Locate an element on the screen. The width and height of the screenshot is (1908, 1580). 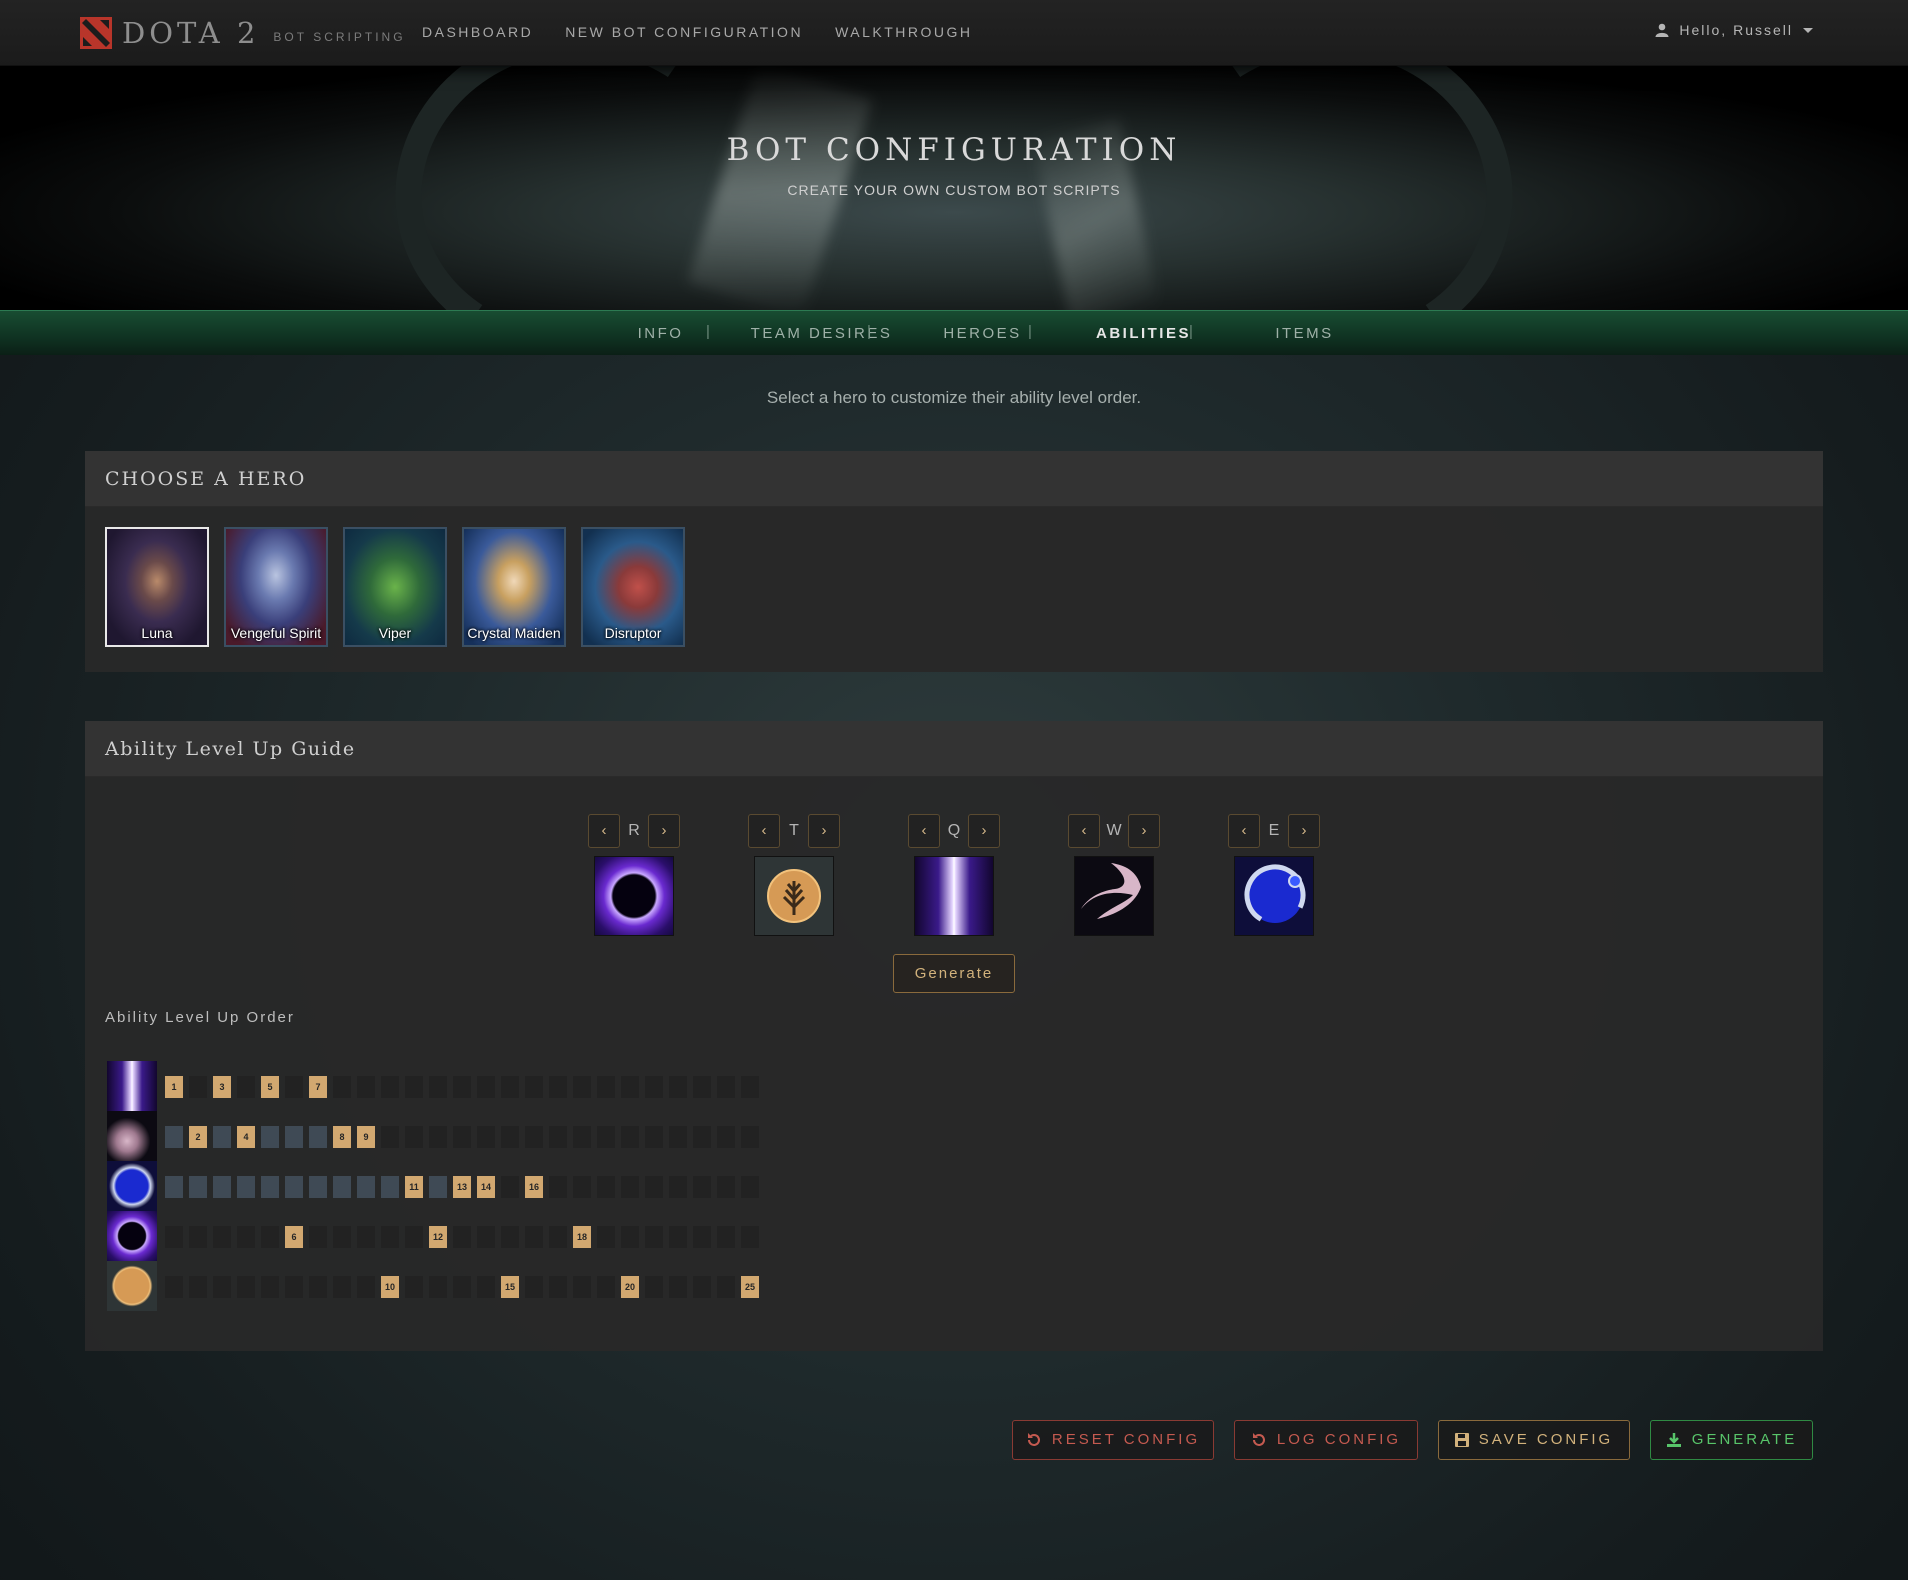
level-cell: 3 is located at coordinates (222, 1087).